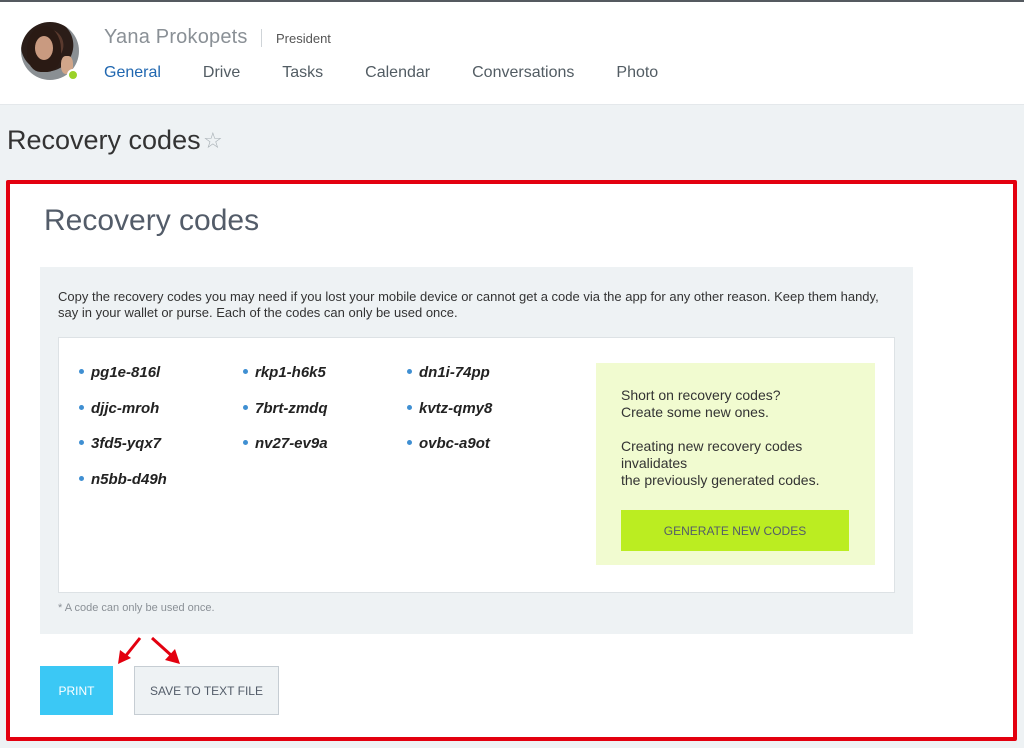 The image size is (1024, 748). I want to click on star-icon: ☆, so click(213, 141).